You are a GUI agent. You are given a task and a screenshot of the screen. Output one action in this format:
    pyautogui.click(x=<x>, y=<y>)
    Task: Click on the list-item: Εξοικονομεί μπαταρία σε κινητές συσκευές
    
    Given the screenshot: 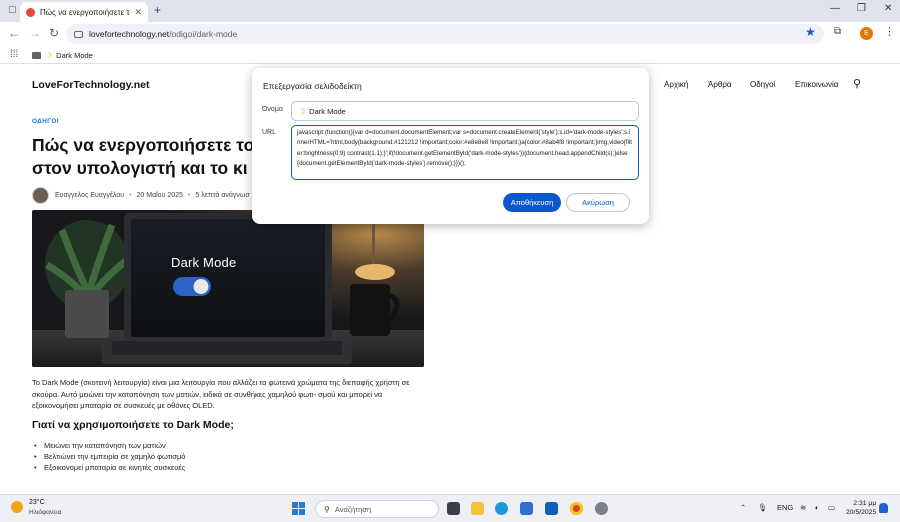 What is the action you would take?
    pyautogui.click(x=108, y=467)
    